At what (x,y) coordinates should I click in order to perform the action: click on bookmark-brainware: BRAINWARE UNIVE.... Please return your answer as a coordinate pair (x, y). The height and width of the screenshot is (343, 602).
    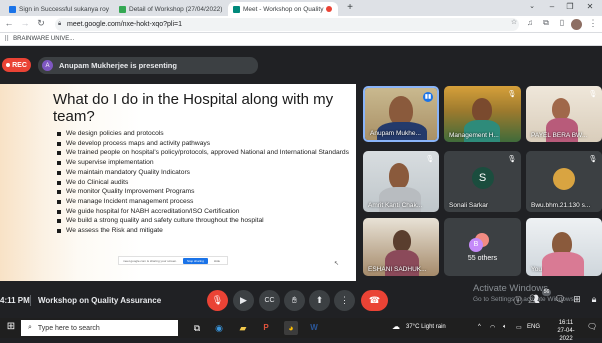
    Looking at the image, I should click on (43, 39).